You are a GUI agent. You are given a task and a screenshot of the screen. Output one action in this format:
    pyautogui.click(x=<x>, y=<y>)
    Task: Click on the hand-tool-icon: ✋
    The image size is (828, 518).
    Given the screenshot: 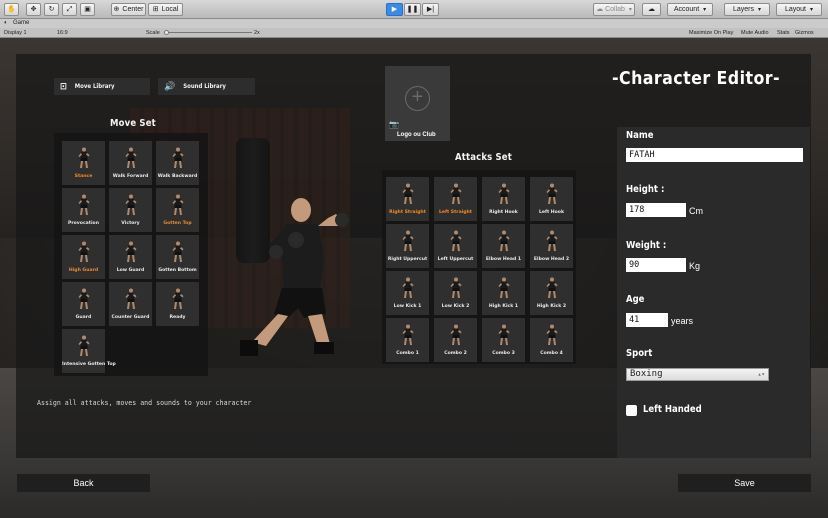 What is the action you would take?
    pyautogui.click(x=11, y=9)
    